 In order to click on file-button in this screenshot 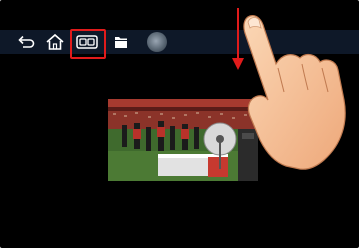, I will do `click(121, 42)`.